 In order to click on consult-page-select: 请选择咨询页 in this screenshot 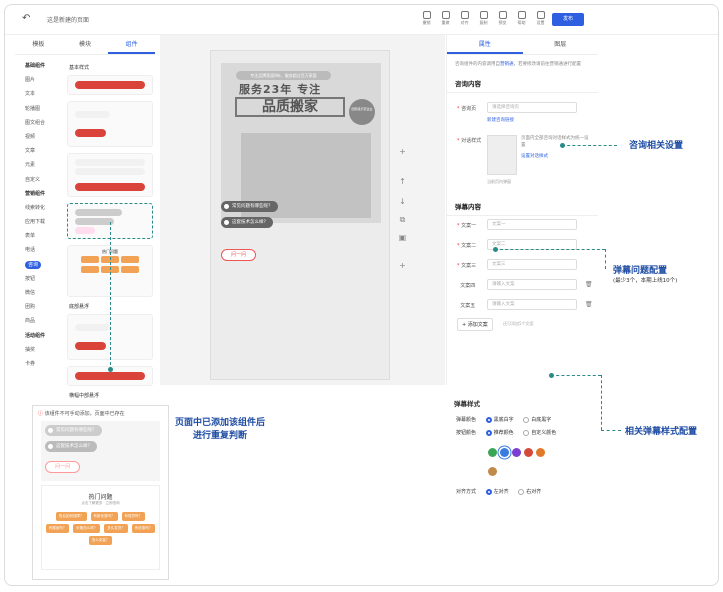, I will do `click(532, 107)`.